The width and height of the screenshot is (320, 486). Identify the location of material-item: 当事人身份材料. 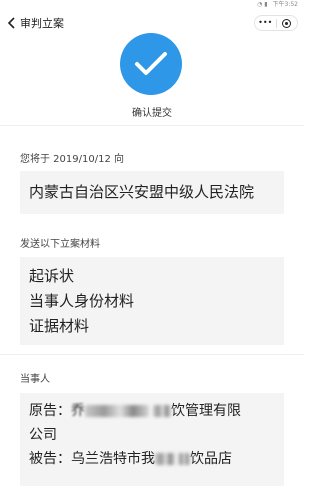
(82, 301).